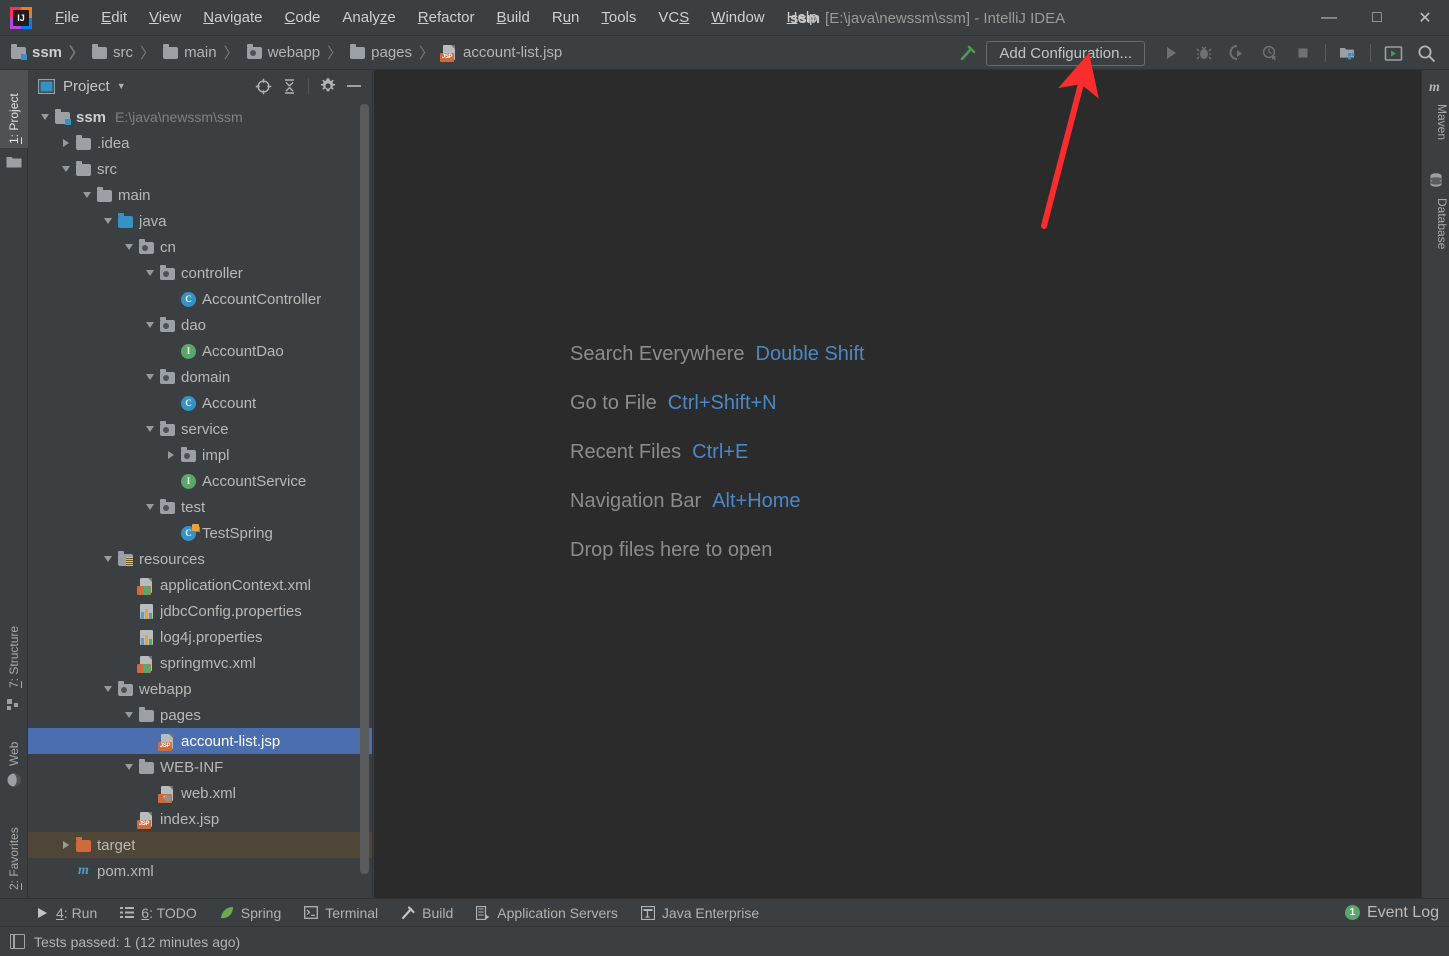 The width and height of the screenshot is (1449, 956). I want to click on minimize-button: —, so click(1329, 18).